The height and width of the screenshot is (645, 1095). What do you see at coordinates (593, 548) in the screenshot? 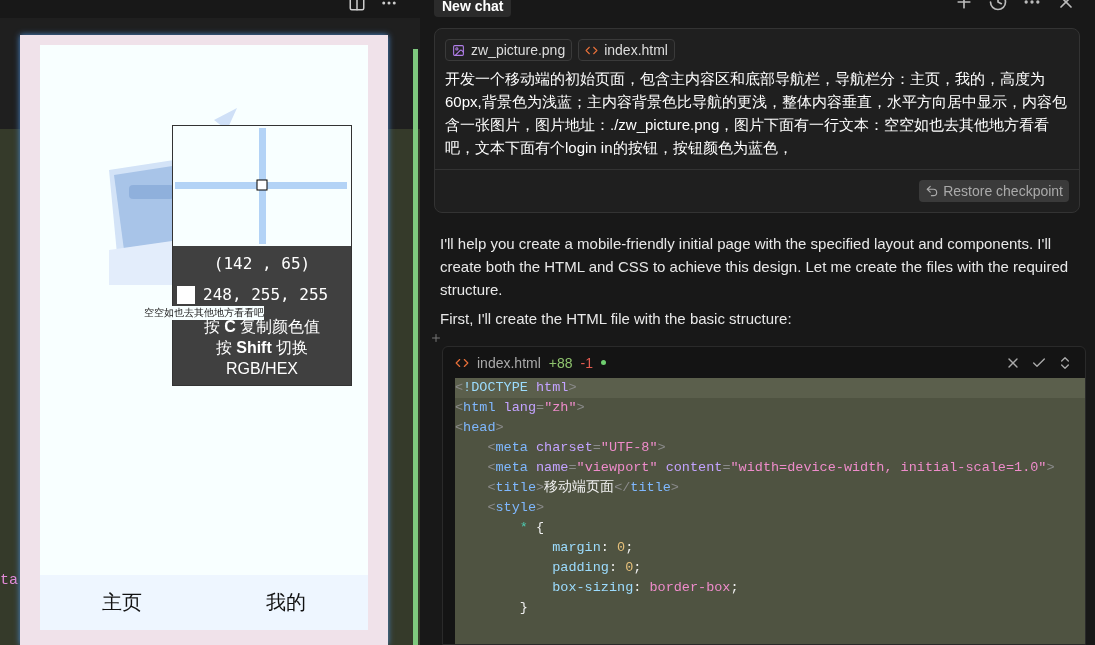
I see `code-line: margin: 0;` at bounding box center [593, 548].